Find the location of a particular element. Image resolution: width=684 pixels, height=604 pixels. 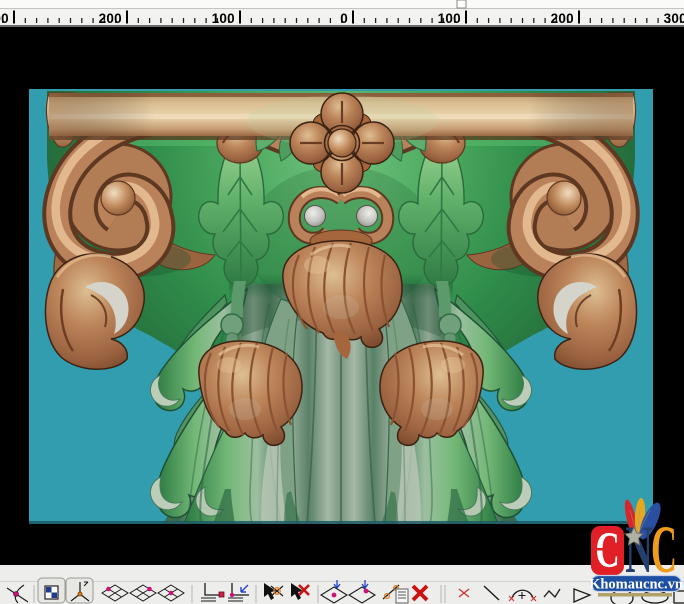

svg-text: C is located at coordinates (607, 550).